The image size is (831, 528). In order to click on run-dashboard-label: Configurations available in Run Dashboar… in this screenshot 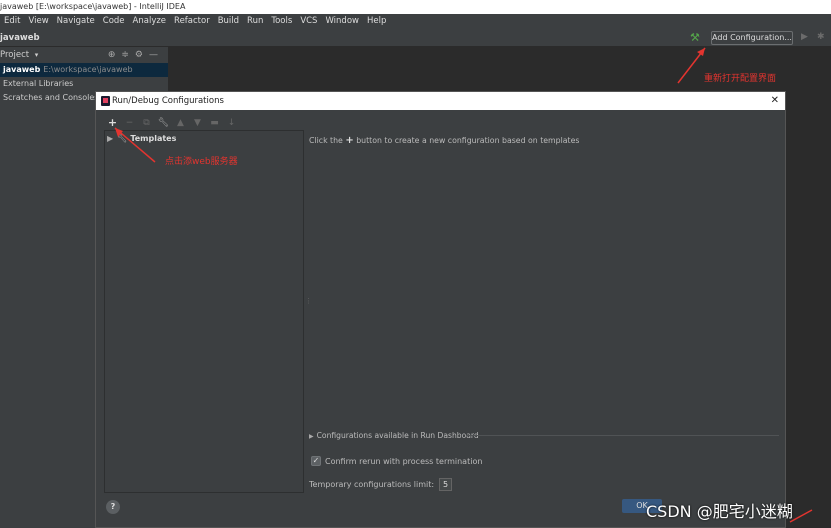, I will do `click(397, 435)`.